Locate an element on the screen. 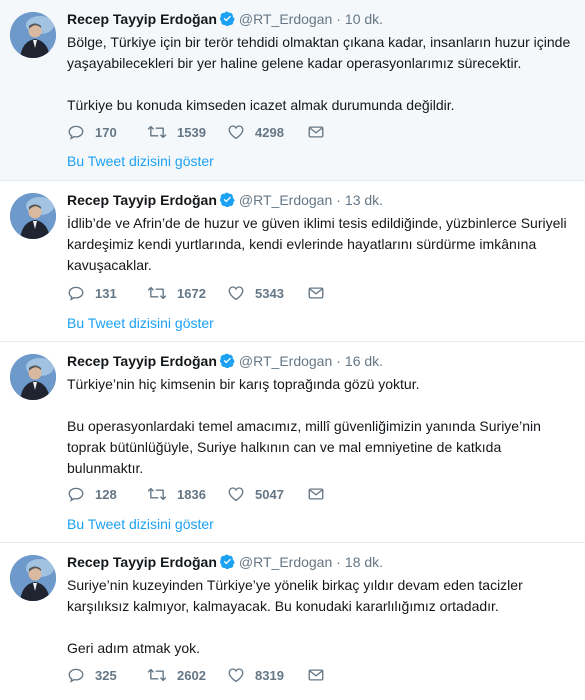  retweet-count: 1672 is located at coordinates (191, 293).